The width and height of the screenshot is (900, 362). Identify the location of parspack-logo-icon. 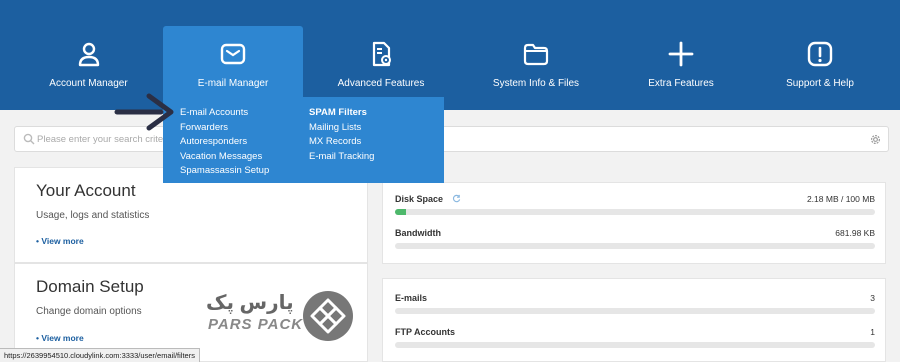
(328, 316).